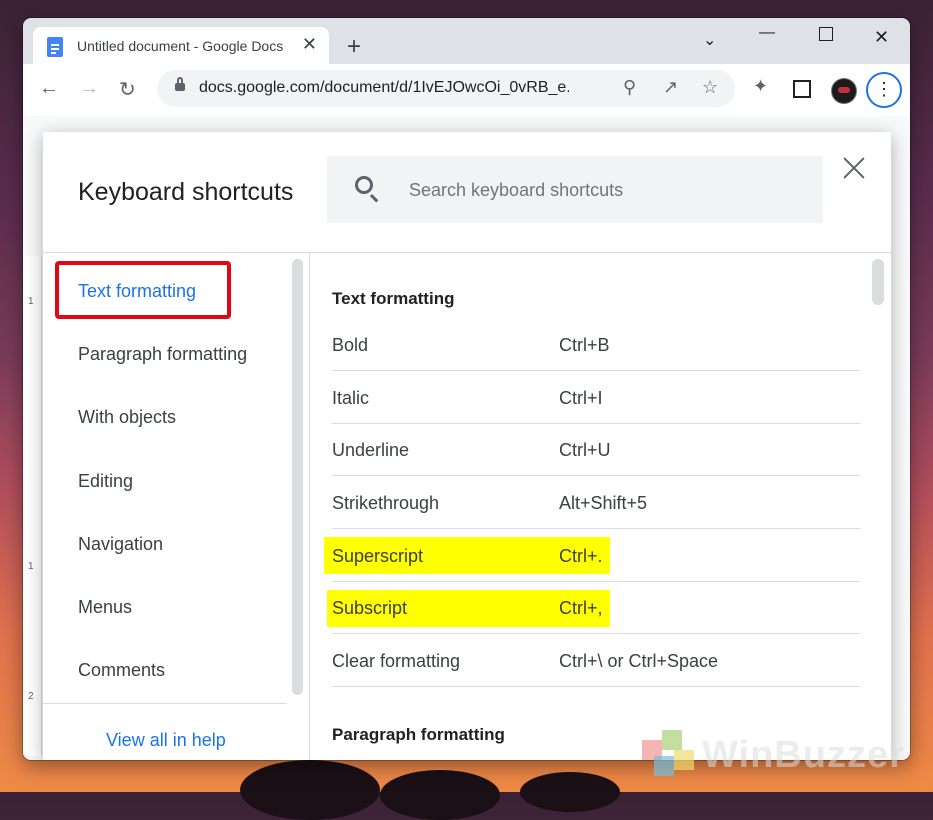  What do you see at coordinates (709, 40) in the screenshot?
I see `chevron-down-icon: ⌄` at bounding box center [709, 40].